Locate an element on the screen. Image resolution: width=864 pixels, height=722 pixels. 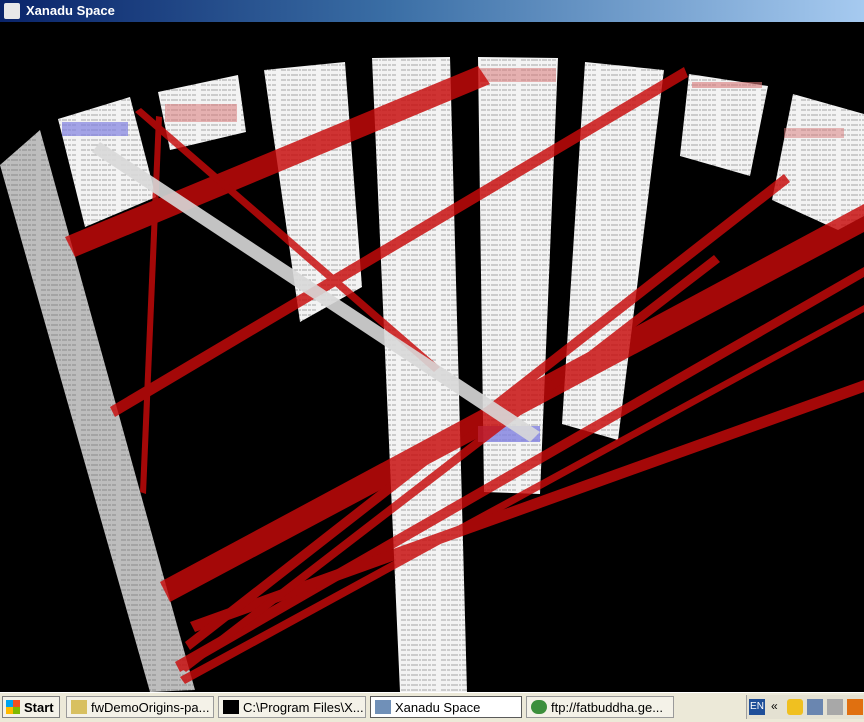
browser-icon is located at coordinates (539, 707).